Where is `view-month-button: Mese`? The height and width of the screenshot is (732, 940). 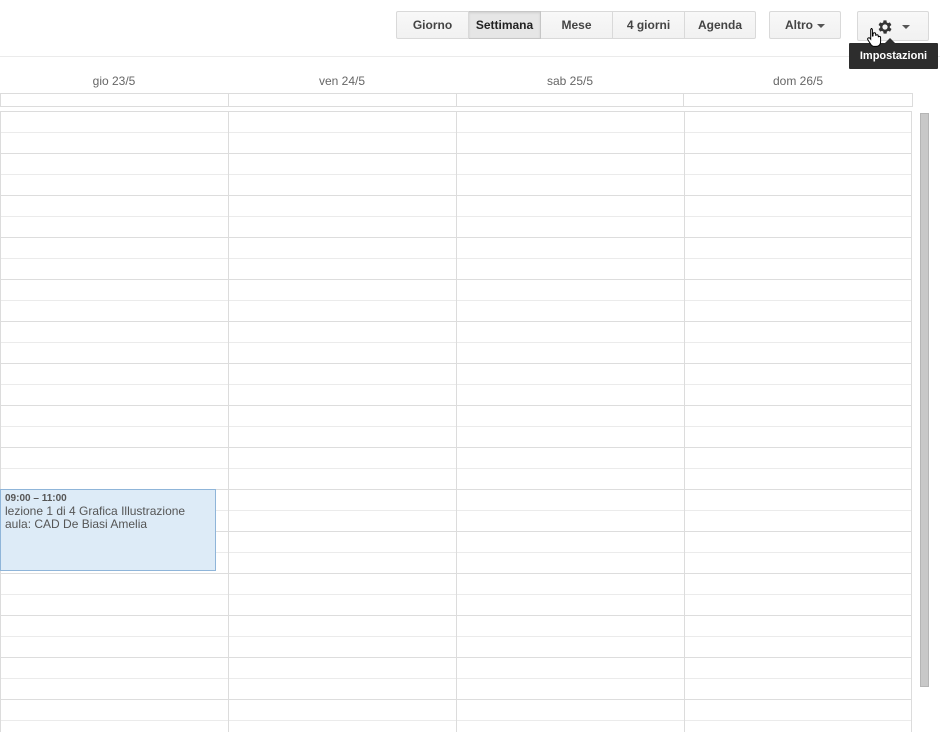
view-month-button: Mese is located at coordinates (577, 25).